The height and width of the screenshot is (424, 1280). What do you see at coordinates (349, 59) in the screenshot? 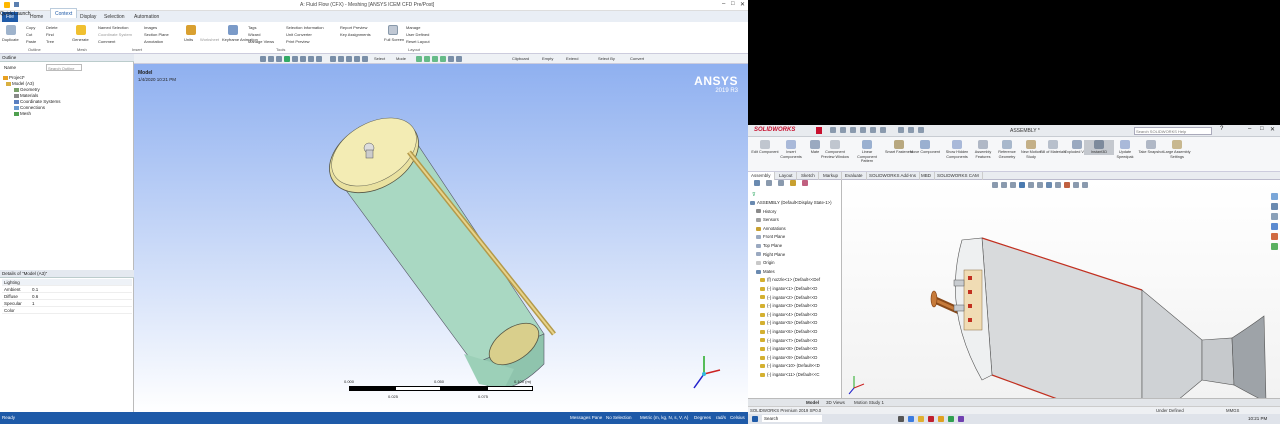
I see `iso-view-icon` at bounding box center [349, 59].